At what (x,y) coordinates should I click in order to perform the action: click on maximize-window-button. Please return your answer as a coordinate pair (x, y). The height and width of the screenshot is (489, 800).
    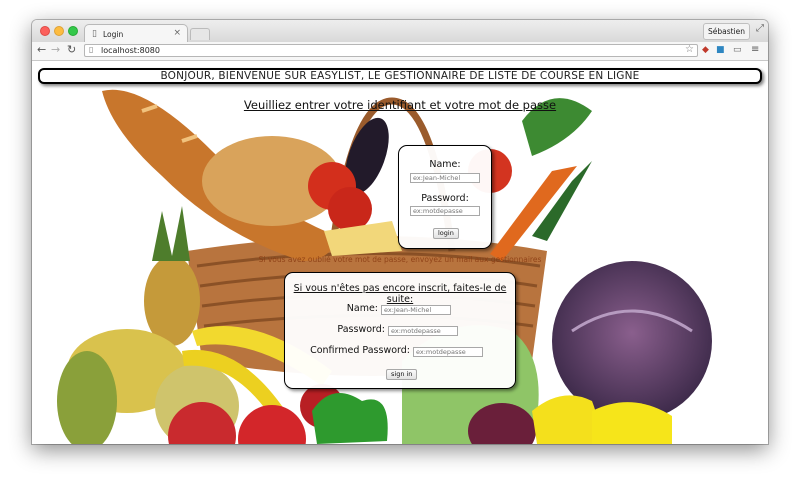
    Looking at the image, I should click on (73, 31).